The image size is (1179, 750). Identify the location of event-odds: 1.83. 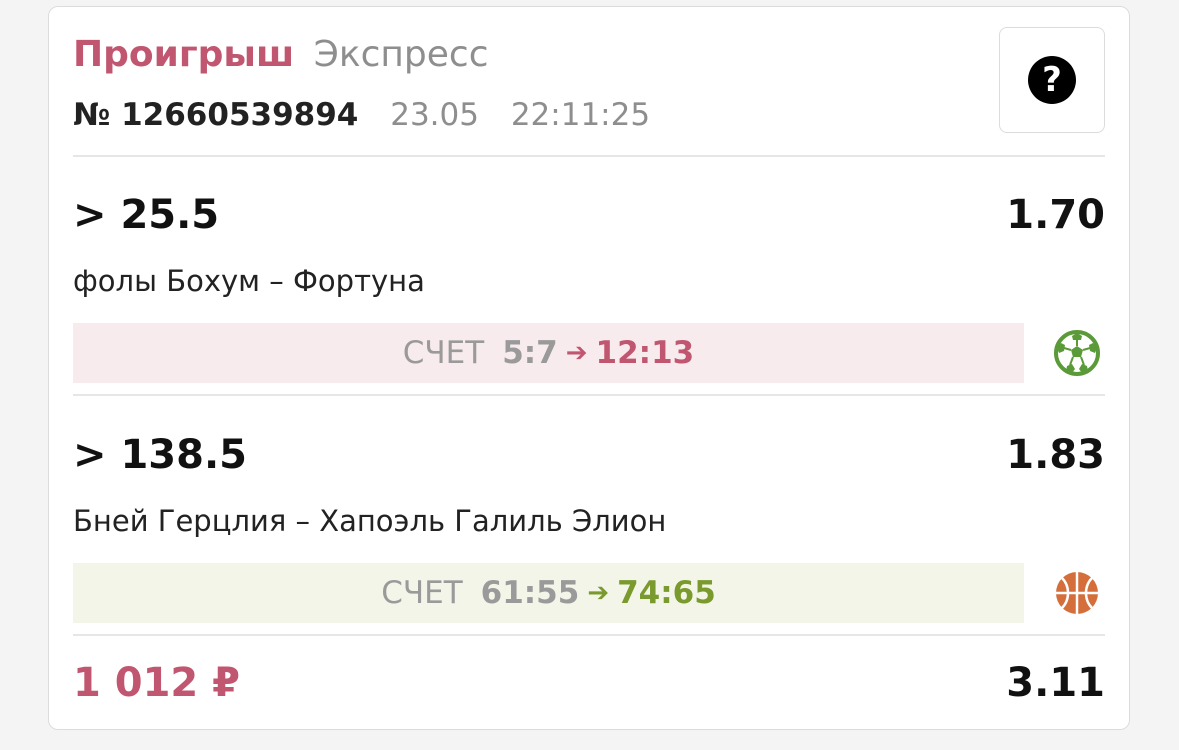
(1055, 455).